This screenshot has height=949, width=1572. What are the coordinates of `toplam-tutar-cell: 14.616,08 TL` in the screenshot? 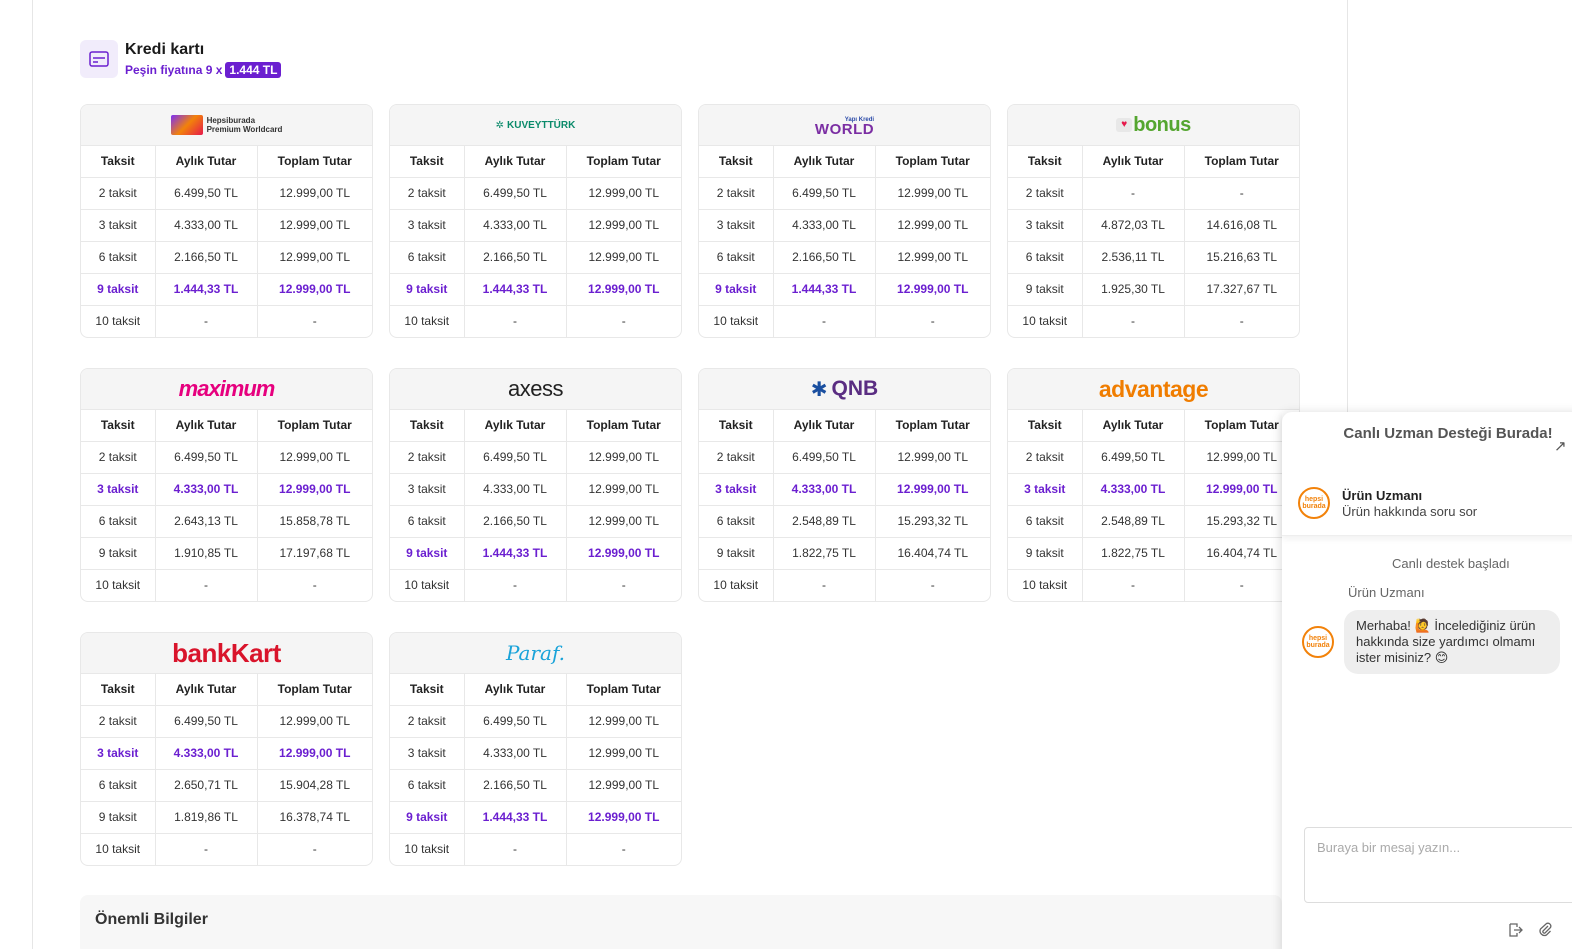 It's located at (1241, 225).